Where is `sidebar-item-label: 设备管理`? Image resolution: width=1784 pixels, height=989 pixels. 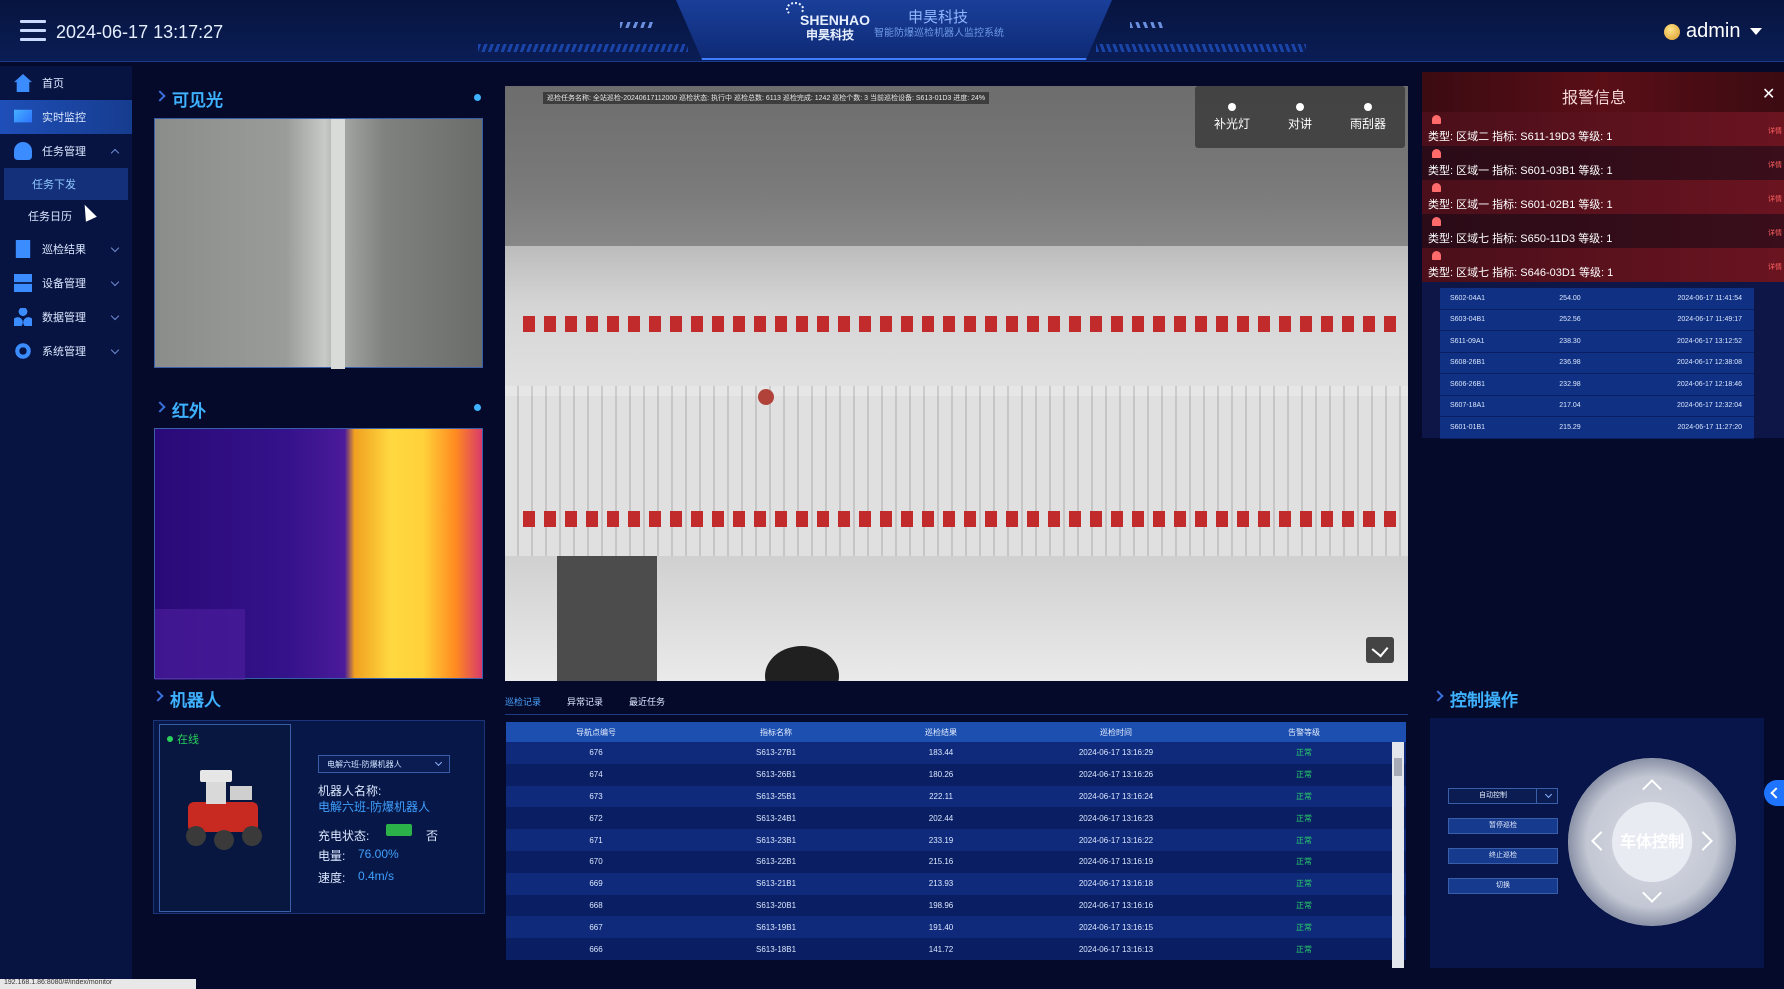 sidebar-item-label: 设备管理 is located at coordinates (64, 284).